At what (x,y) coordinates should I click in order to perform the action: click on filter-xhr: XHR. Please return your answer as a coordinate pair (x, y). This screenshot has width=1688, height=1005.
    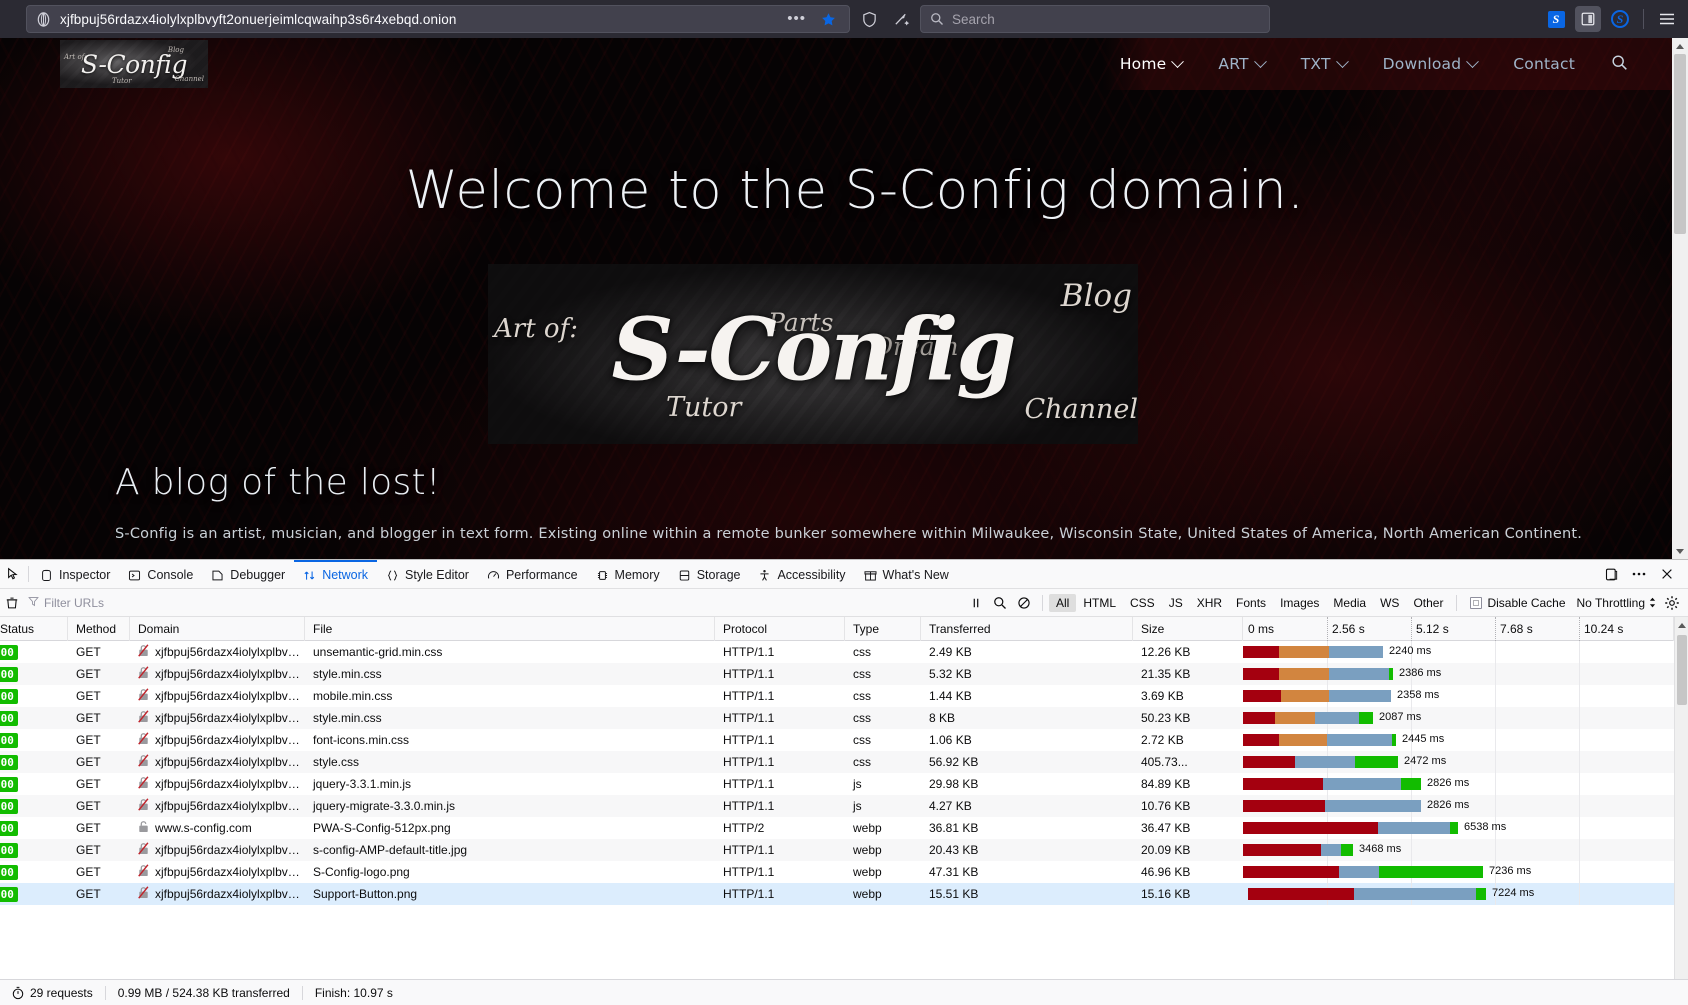
    Looking at the image, I should click on (1209, 603).